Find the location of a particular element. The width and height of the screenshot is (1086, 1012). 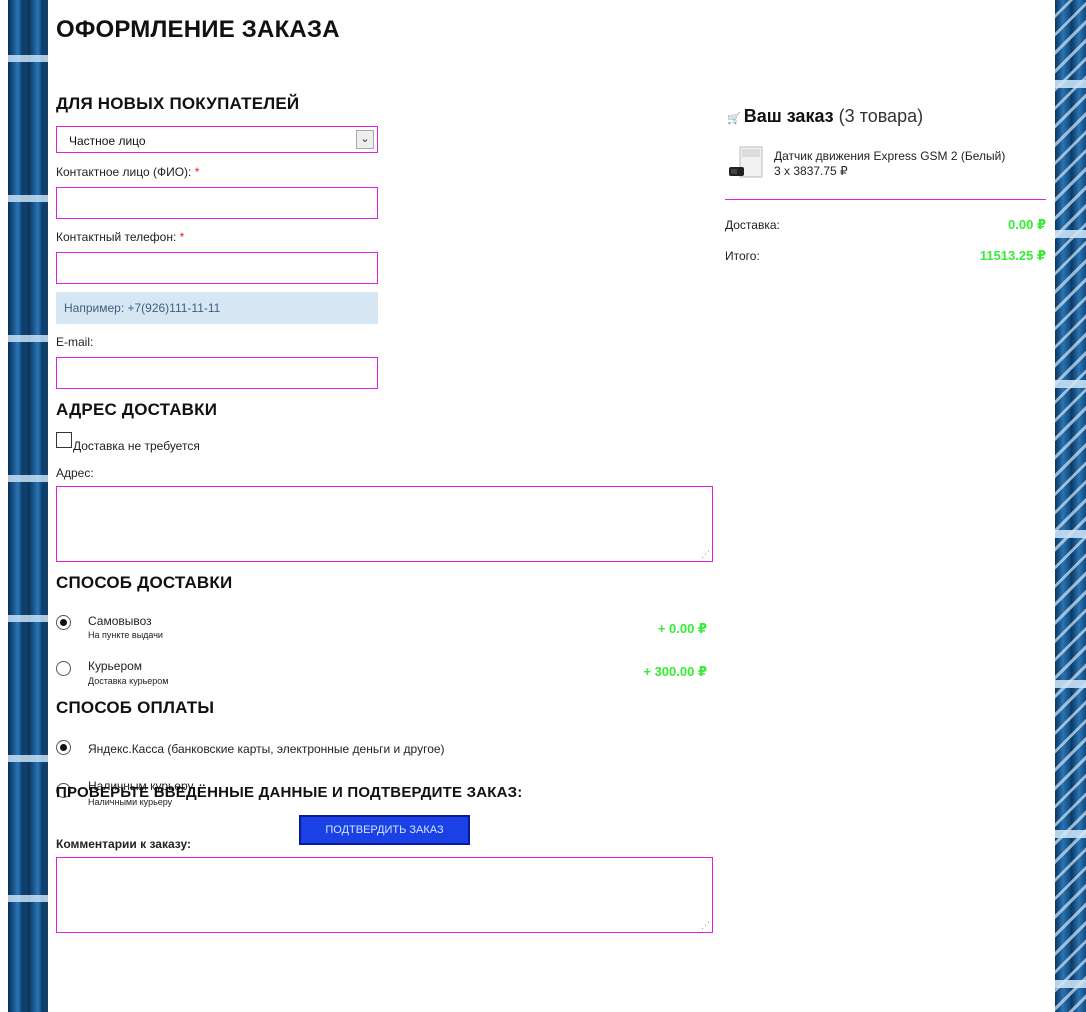

delivery-option-pickup-radio is located at coordinates (63, 622).